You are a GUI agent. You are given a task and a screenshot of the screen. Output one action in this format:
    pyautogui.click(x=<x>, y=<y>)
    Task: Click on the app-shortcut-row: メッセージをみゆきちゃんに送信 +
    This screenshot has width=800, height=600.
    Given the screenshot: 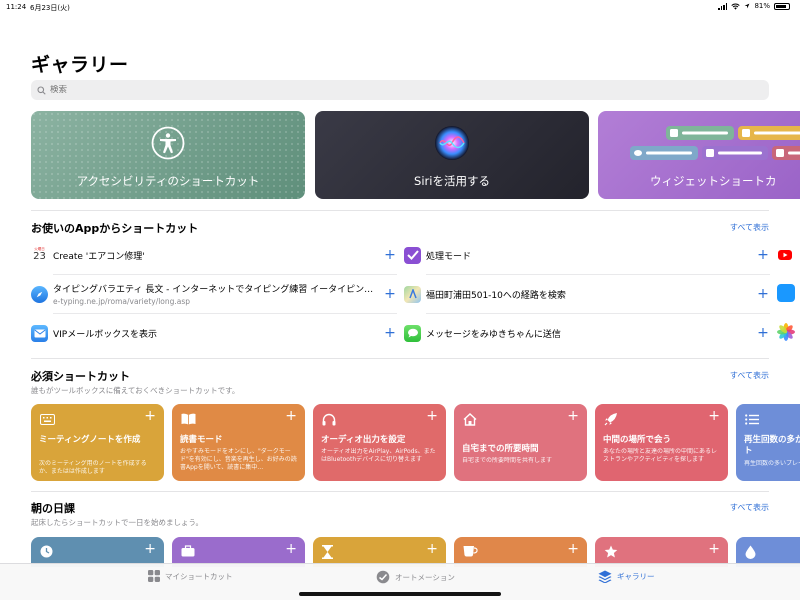 What is the action you would take?
    pyautogui.click(x=587, y=333)
    